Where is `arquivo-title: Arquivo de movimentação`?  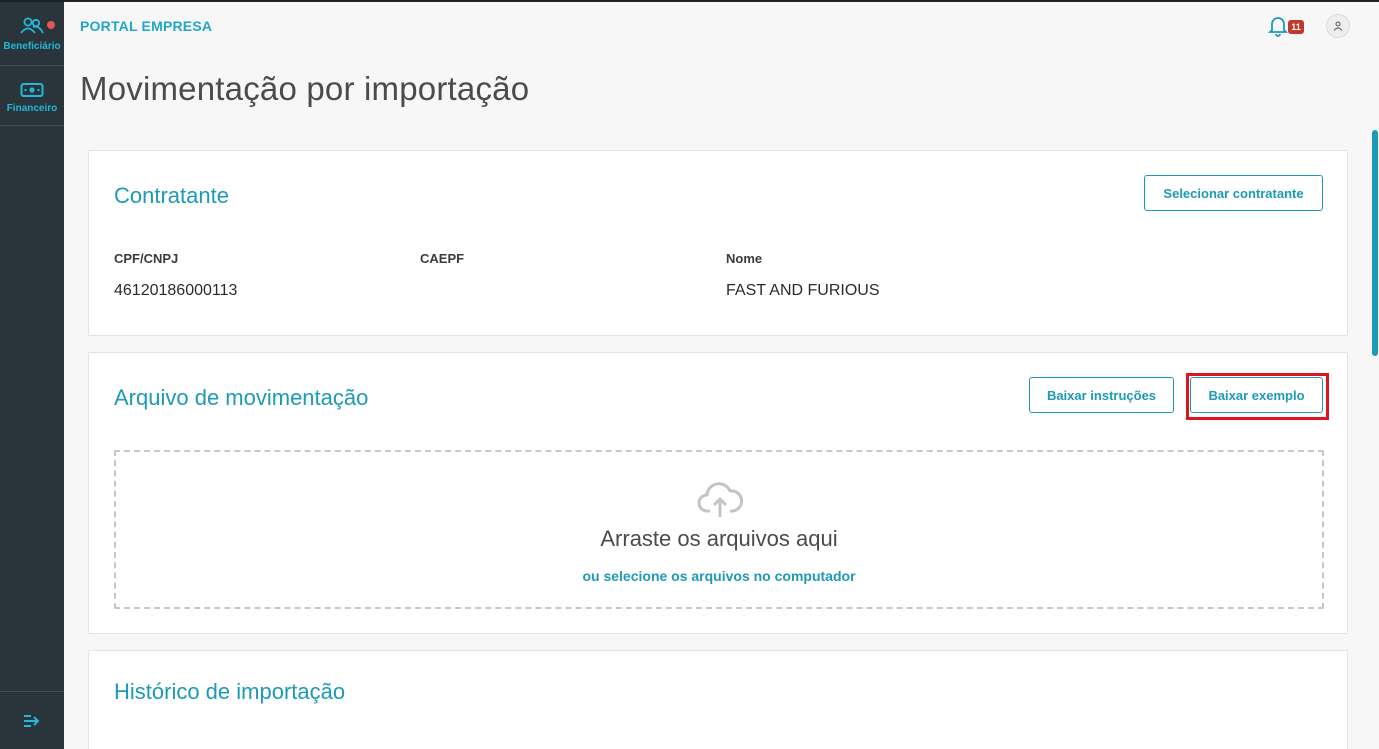 arquivo-title: Arquivo de movimentação is located at coordinates (241, 397).